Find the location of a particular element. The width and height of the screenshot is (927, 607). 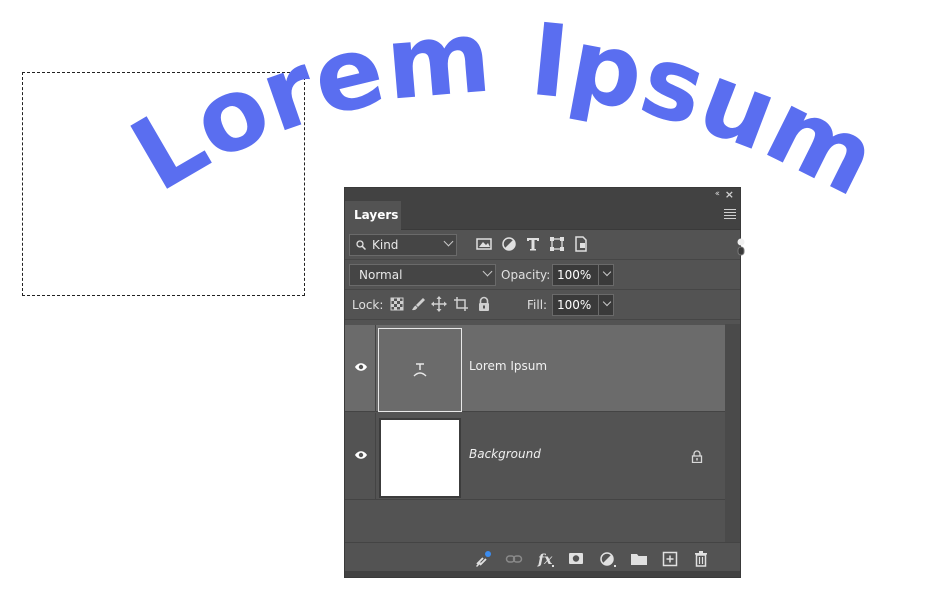

opacity-field: 100% is located at coordinates (583, 275).